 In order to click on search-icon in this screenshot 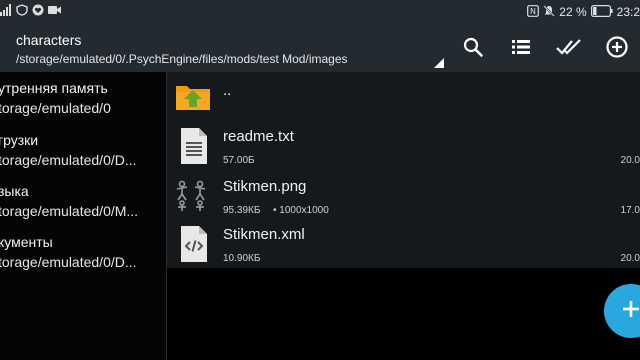, I will do `click(473, 49)`.